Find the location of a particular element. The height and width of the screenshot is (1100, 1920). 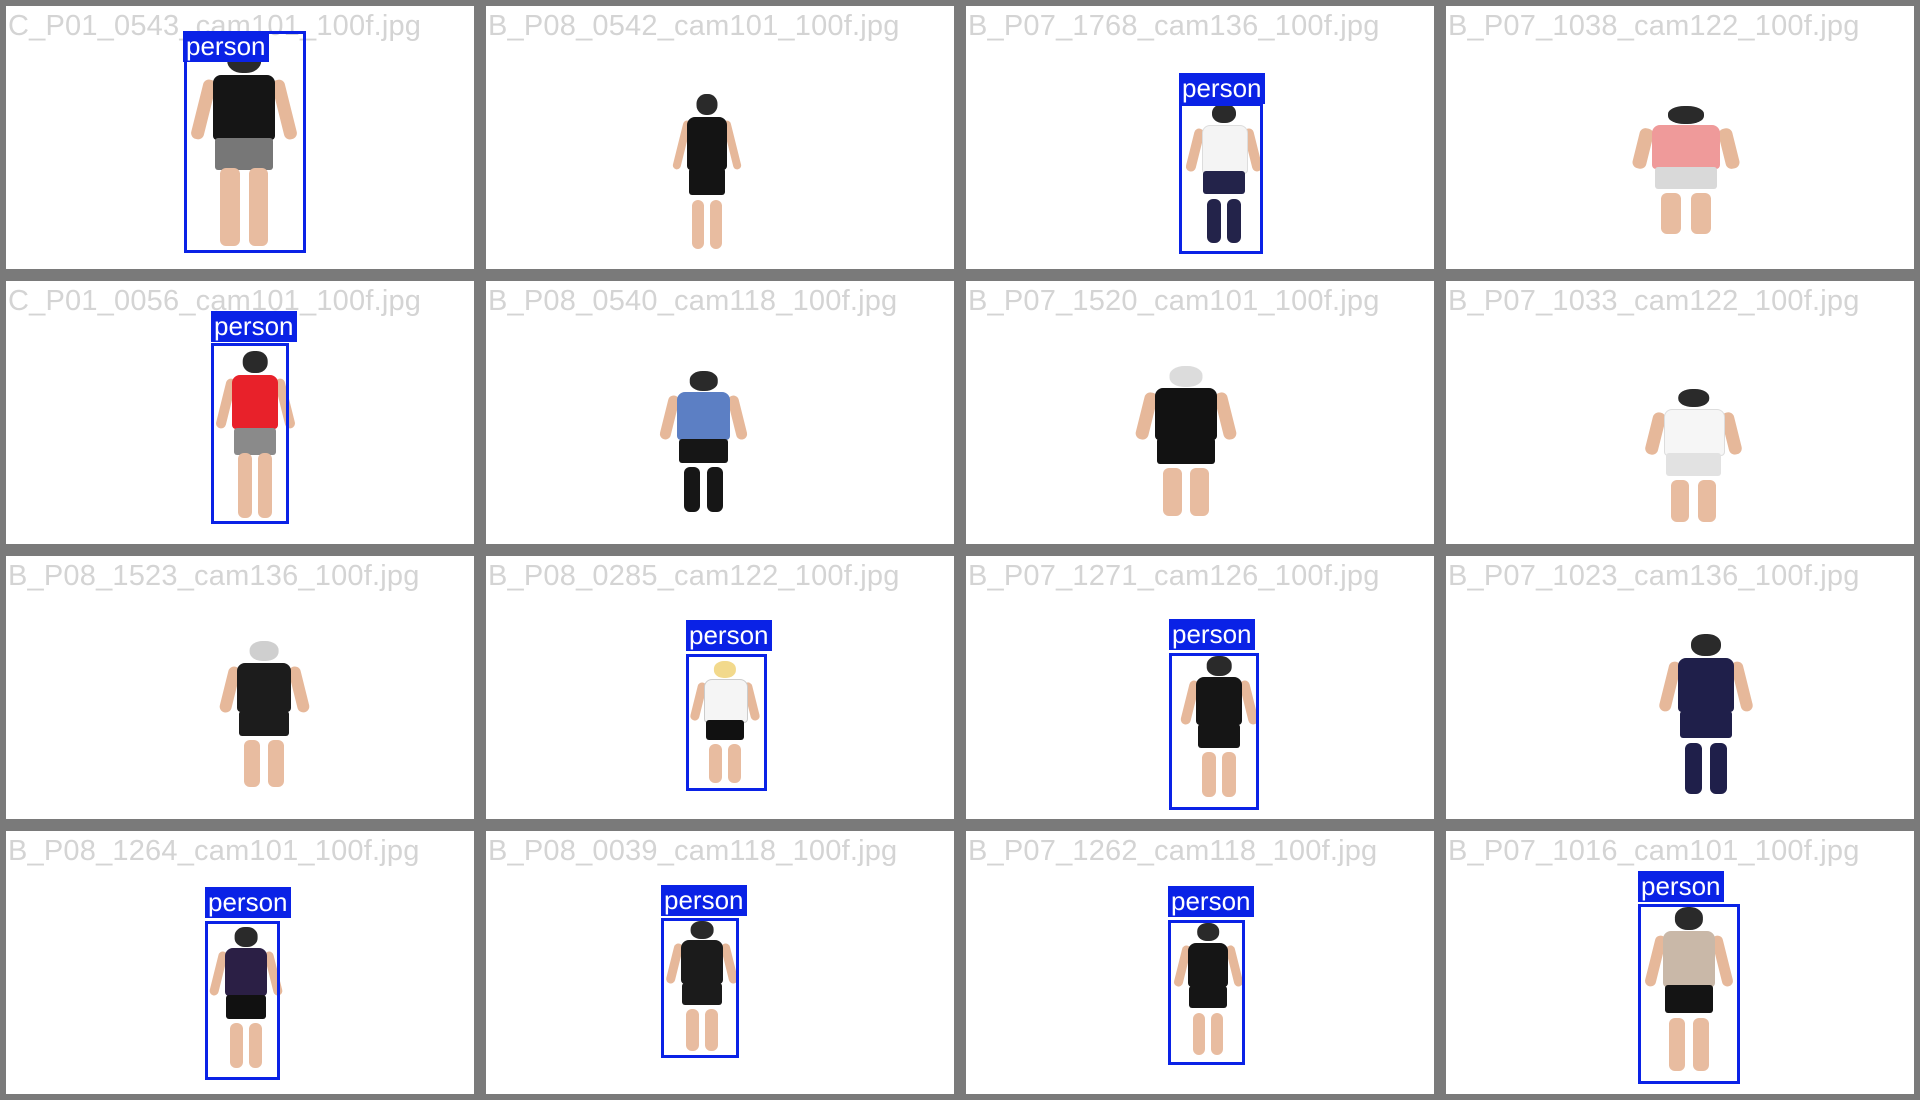

image-tile: B_P07_1033_cam122_100f.jpg is located at coordinates (1680, 412).